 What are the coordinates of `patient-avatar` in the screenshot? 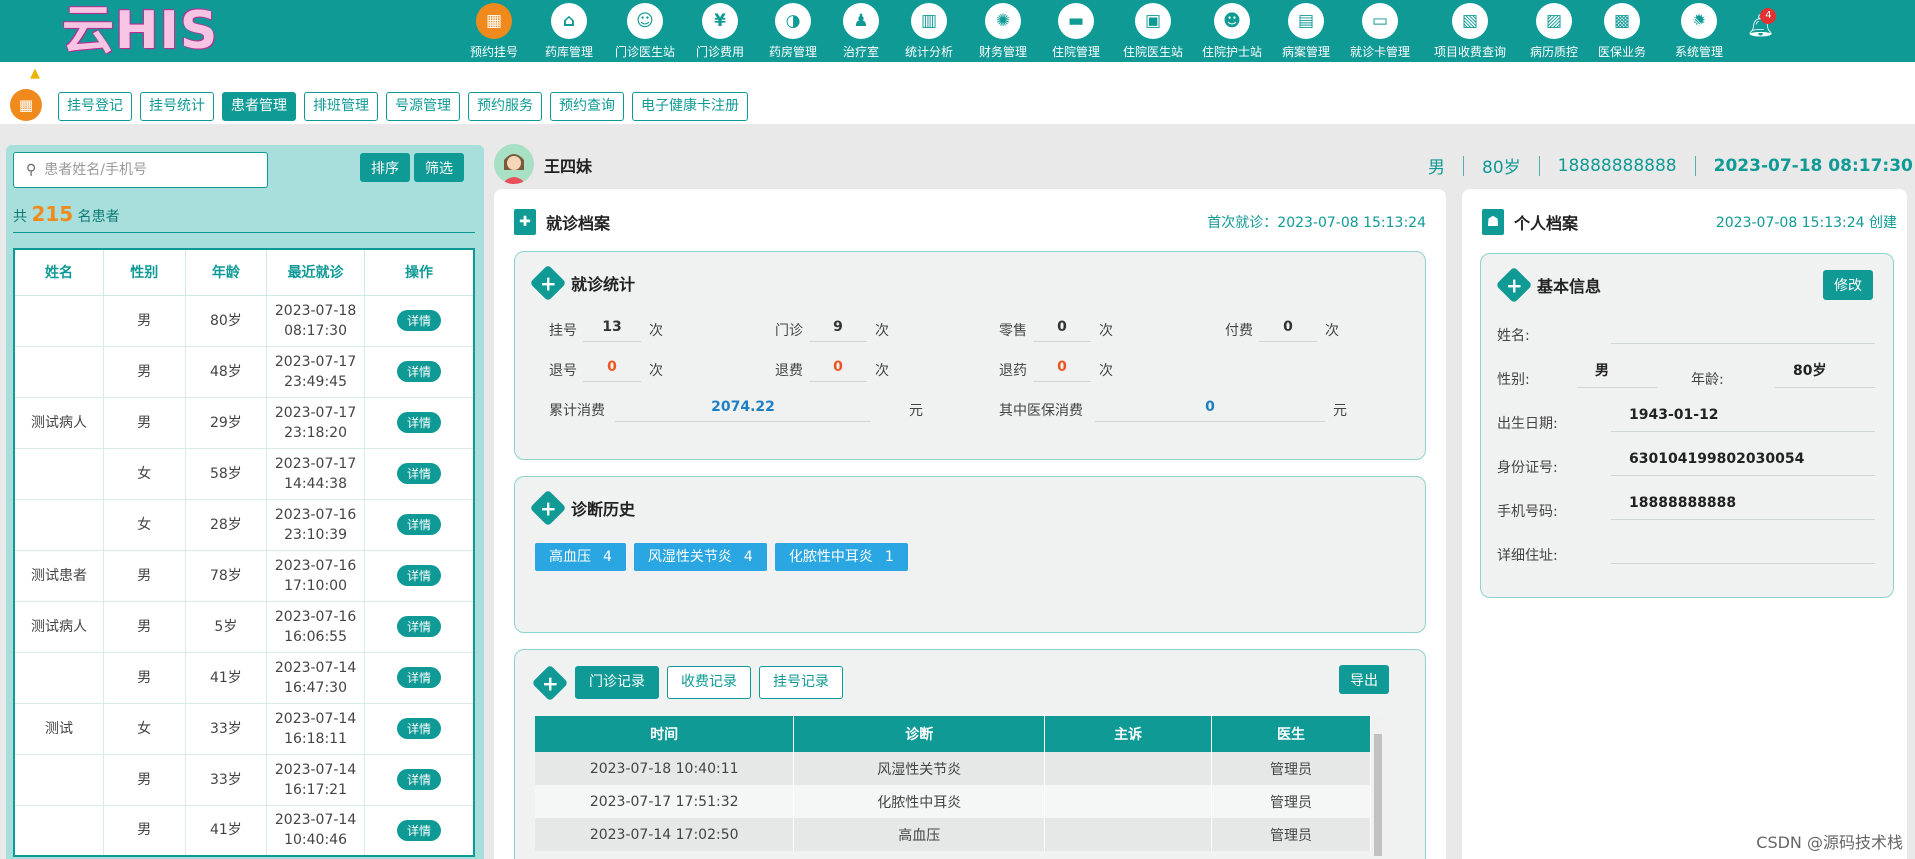 It's located at (514, 164).